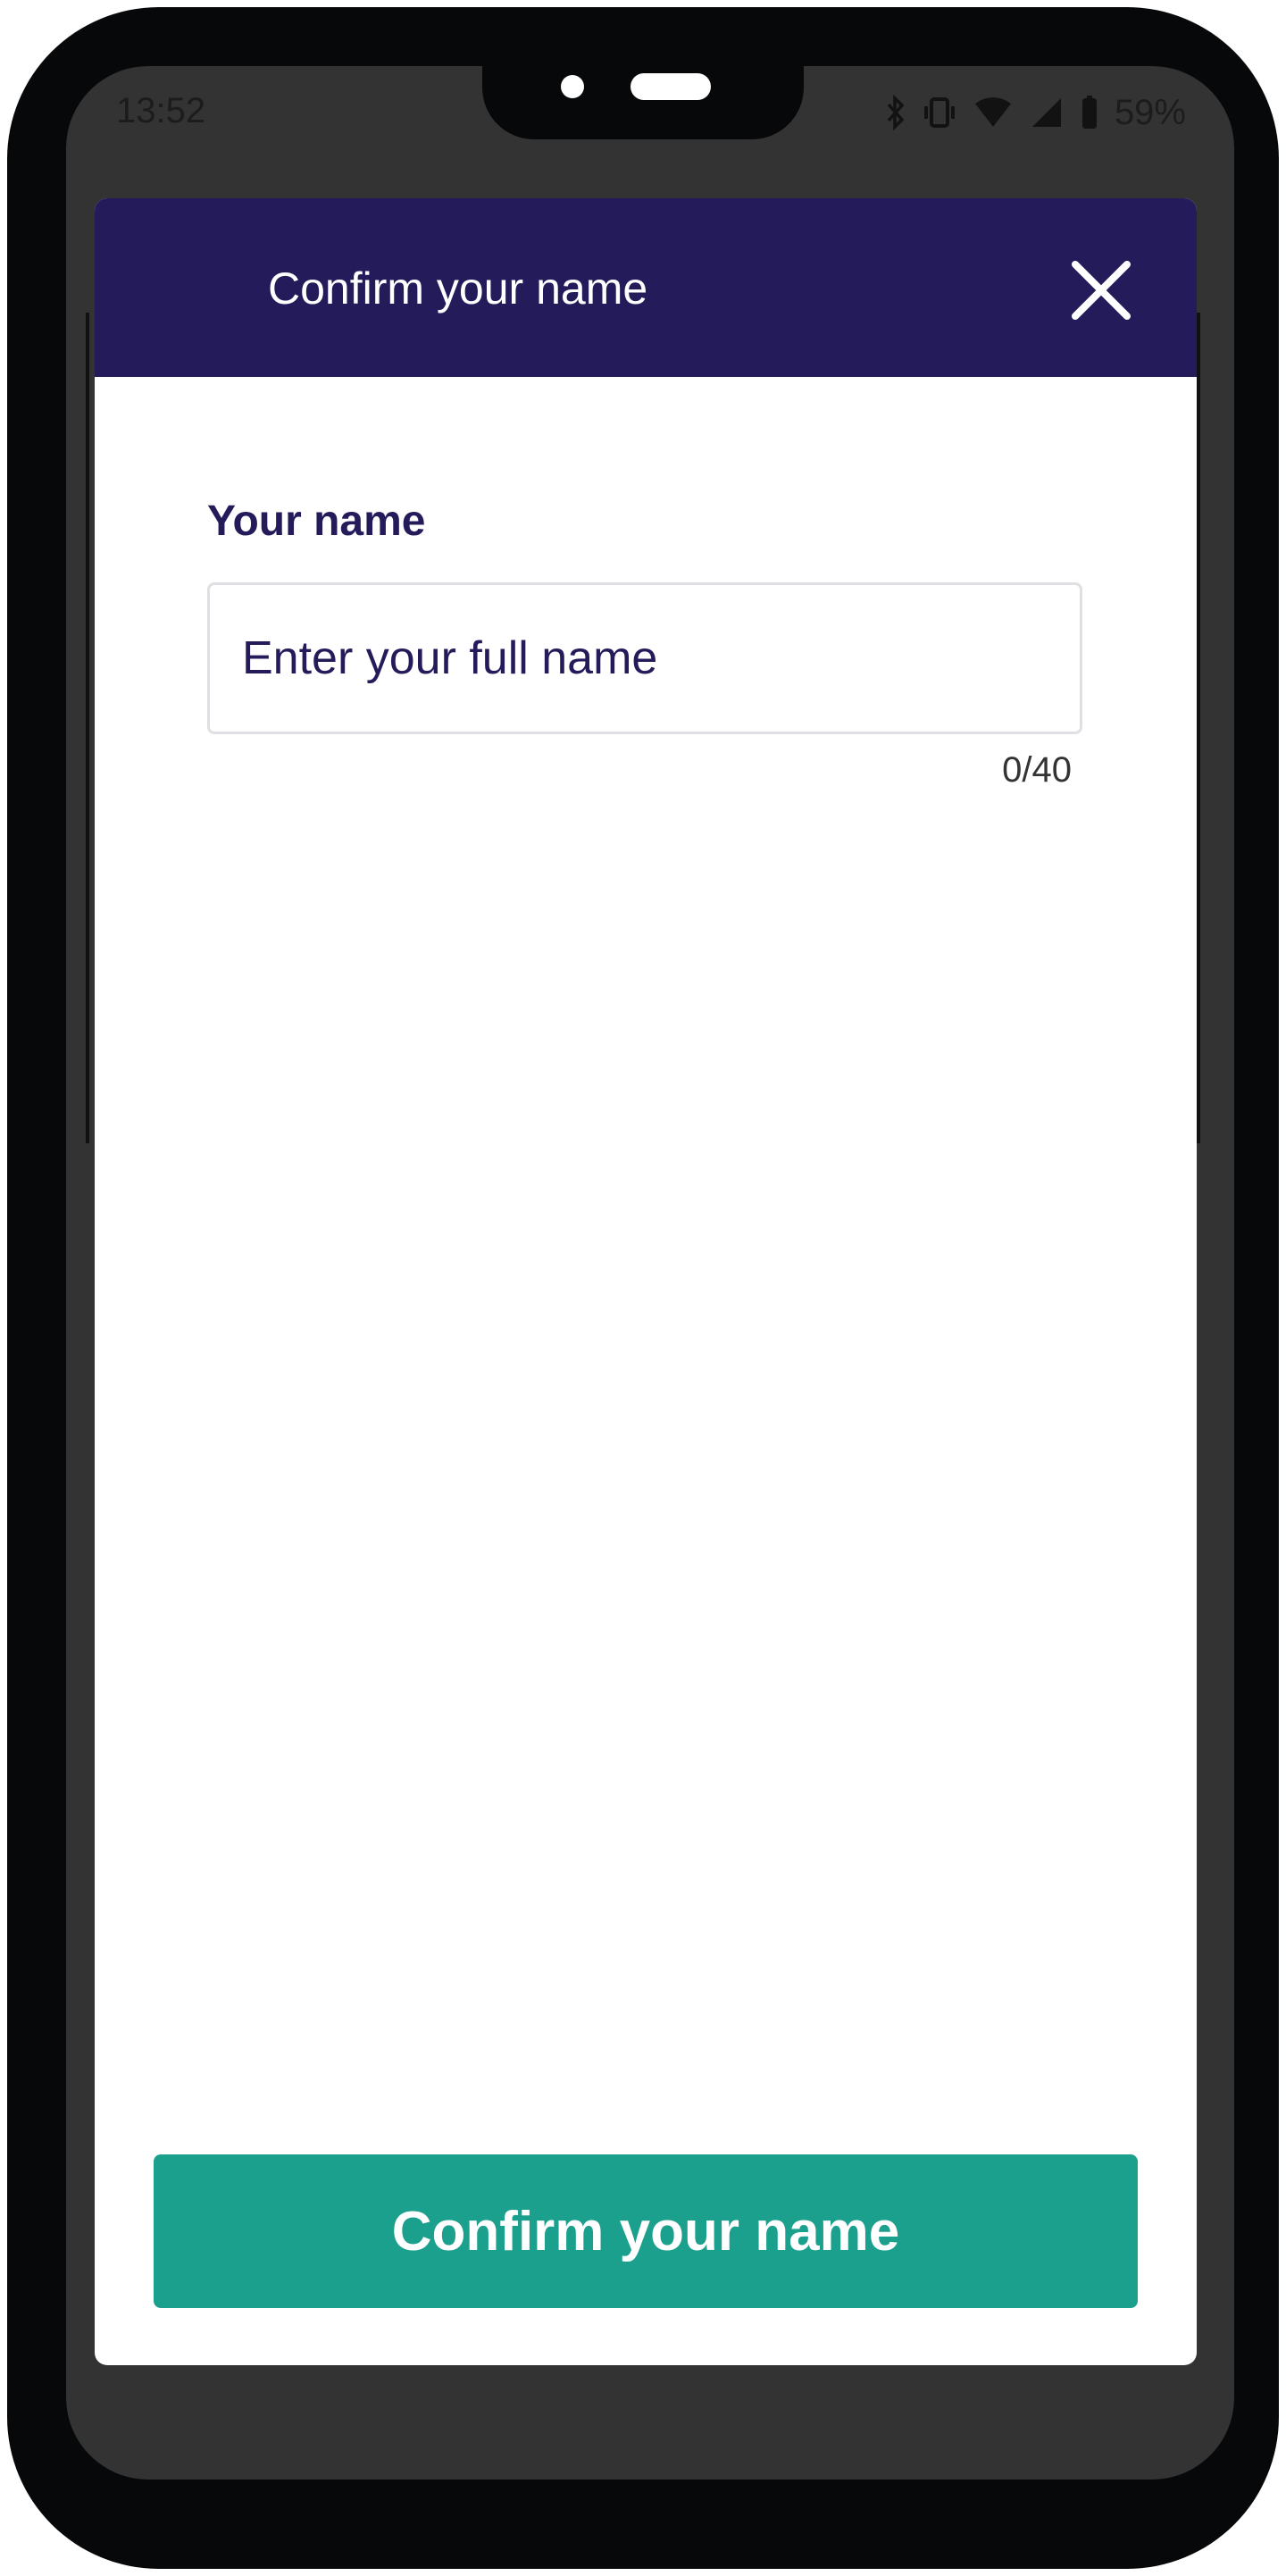 This screenshot has height=2576, width=1286. Describe the element at coordinates (572, 86) in the screenshot. I see `camera-icon` at that location.